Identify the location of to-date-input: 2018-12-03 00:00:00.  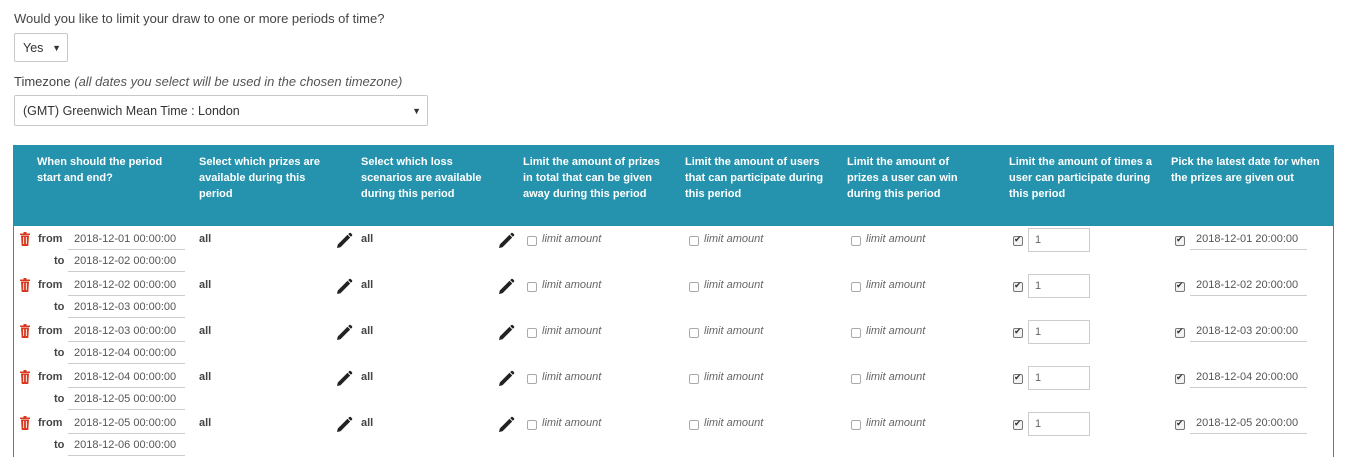
(126, 307).